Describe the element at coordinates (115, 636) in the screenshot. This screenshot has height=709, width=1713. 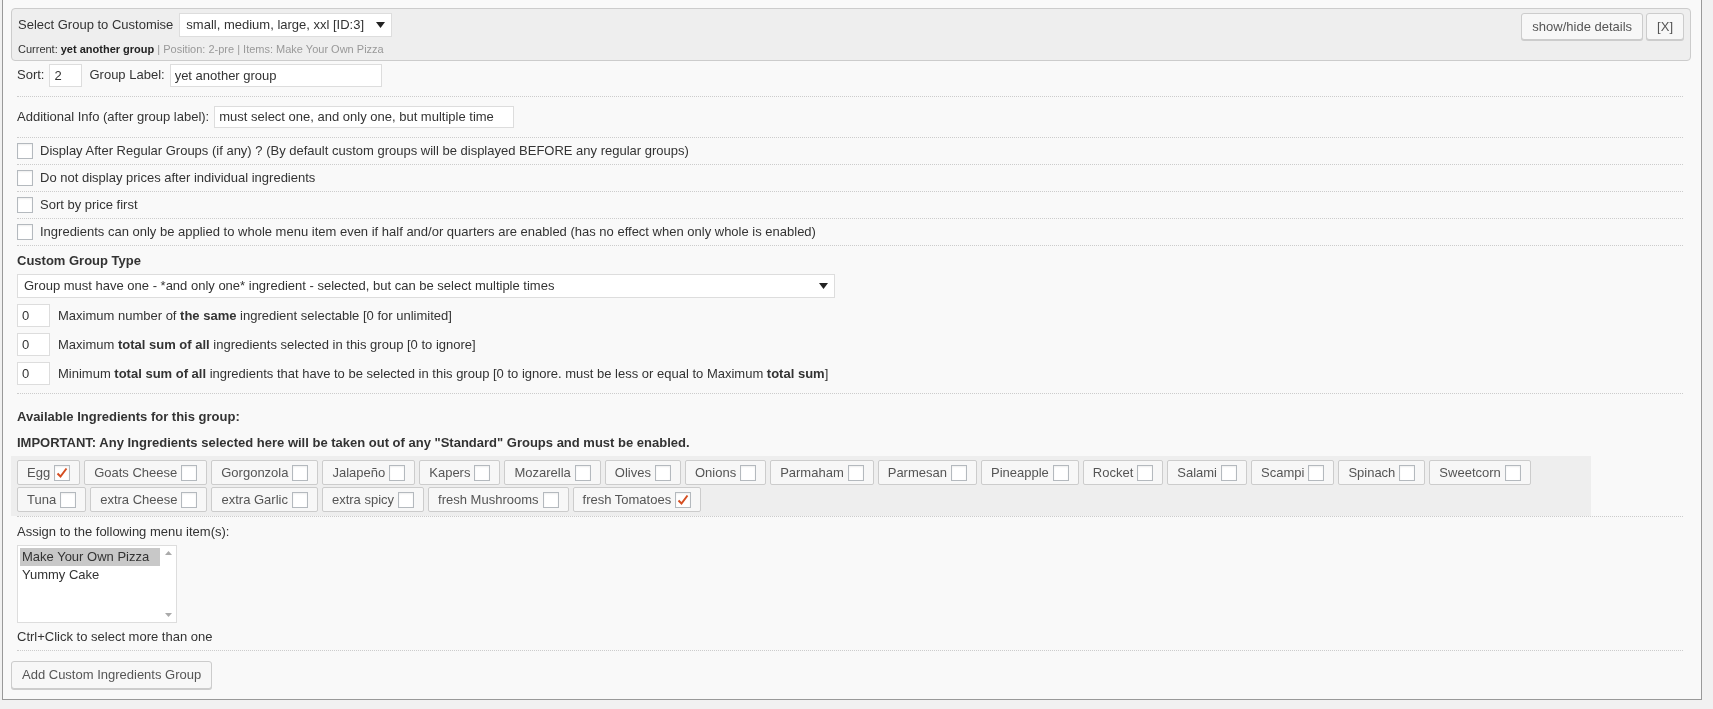
I see `assign-hint: Ctrl+Click to select more than one` at that location.